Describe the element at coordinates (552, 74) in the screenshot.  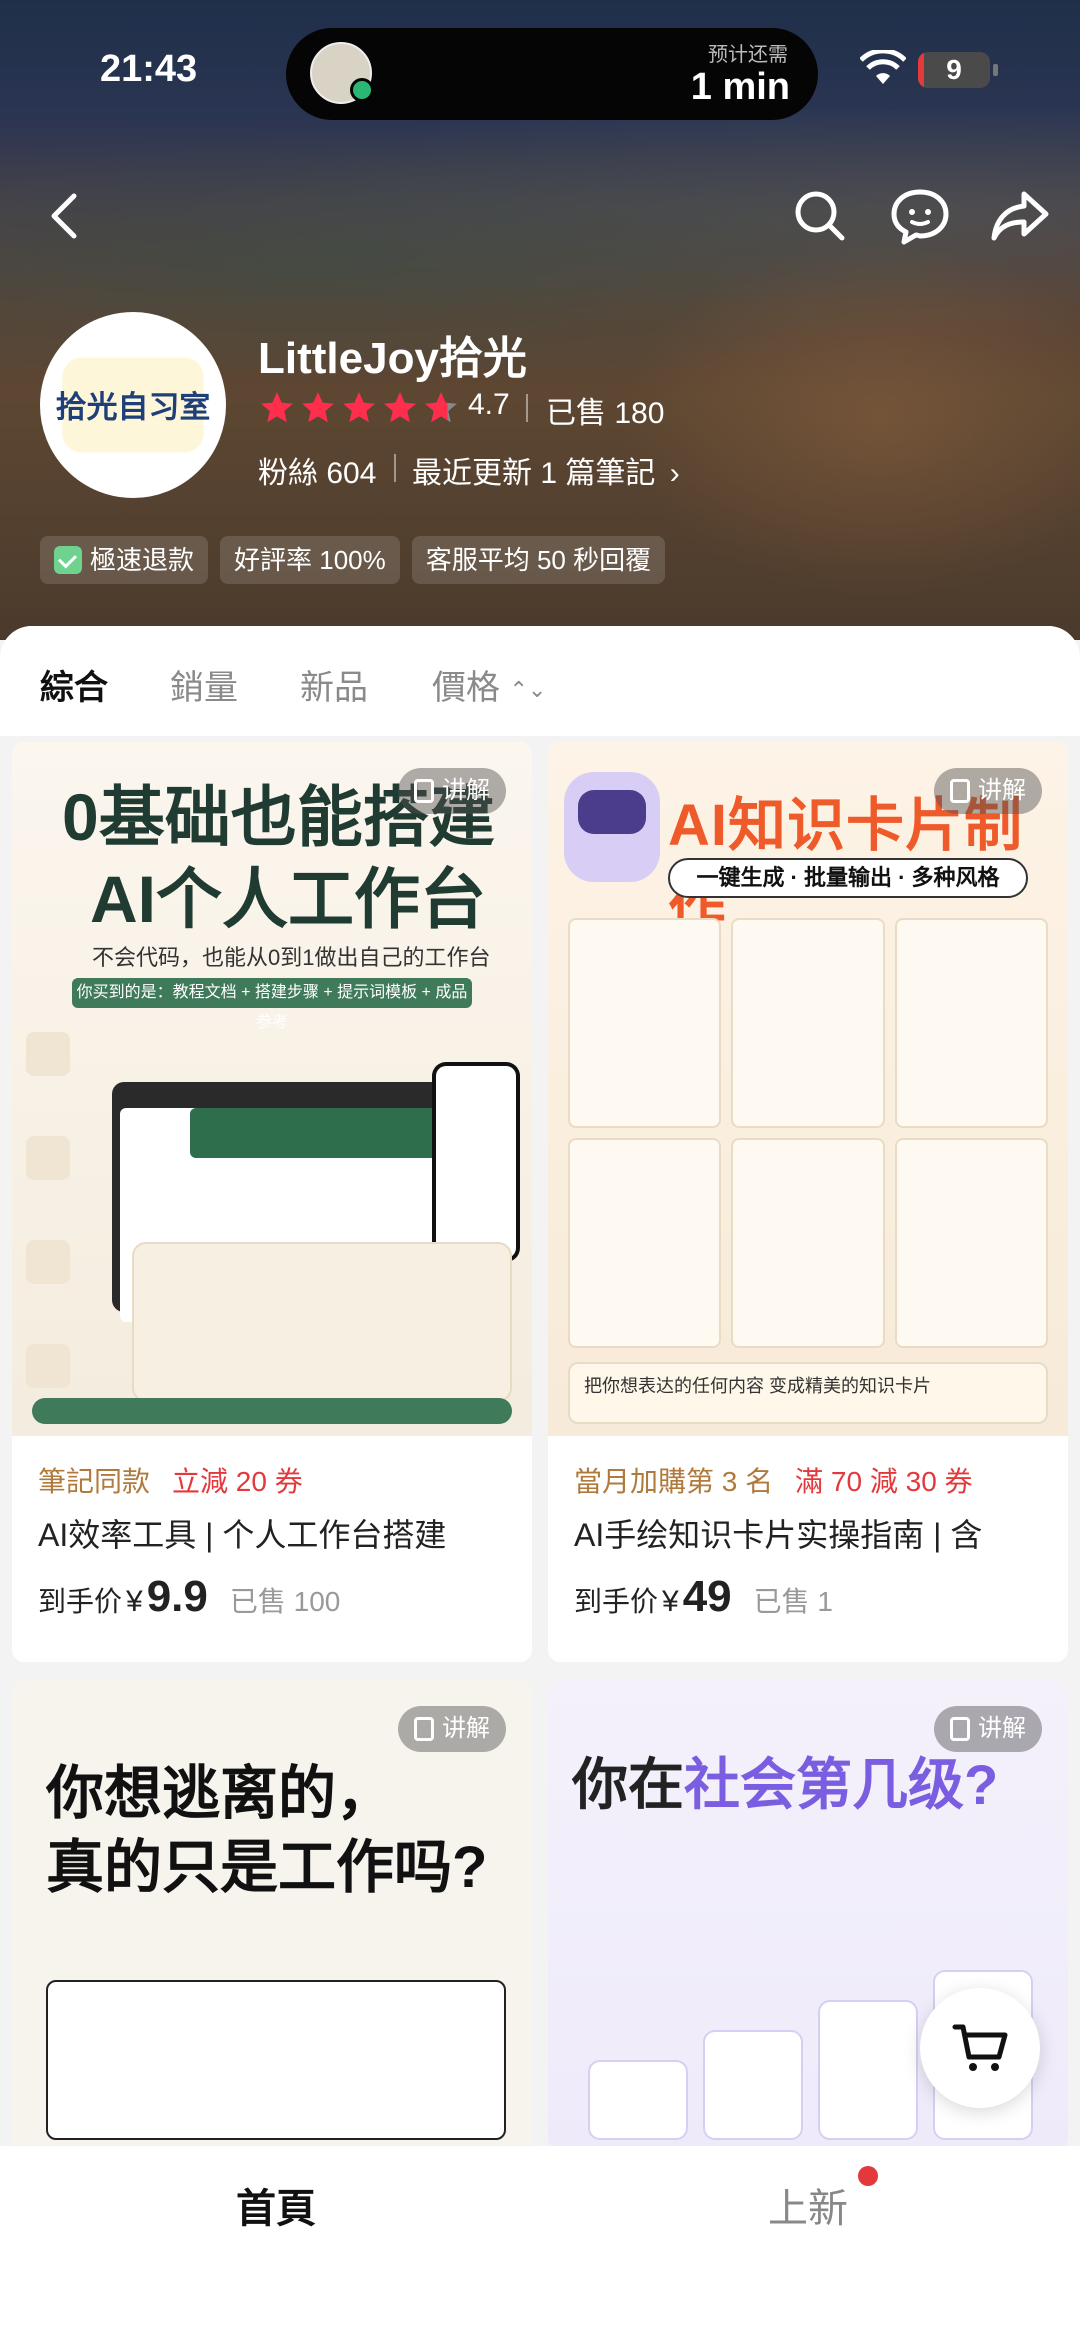
I see `dynamic-island: 预计还需 1 min` at that location.